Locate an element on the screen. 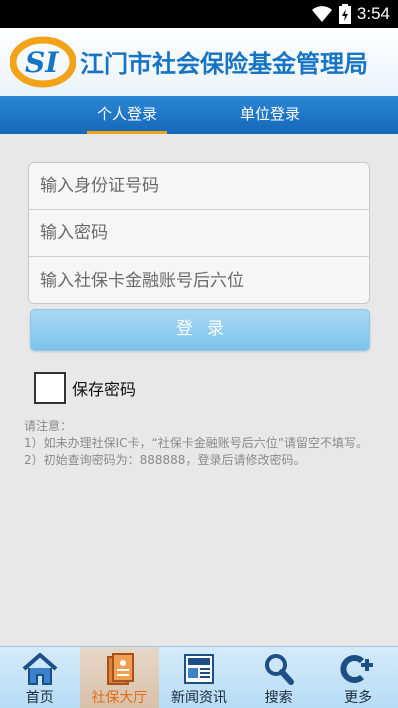 This screenshot has width=398, height=708. logo-text: SI is located at coordinates (42, 62).